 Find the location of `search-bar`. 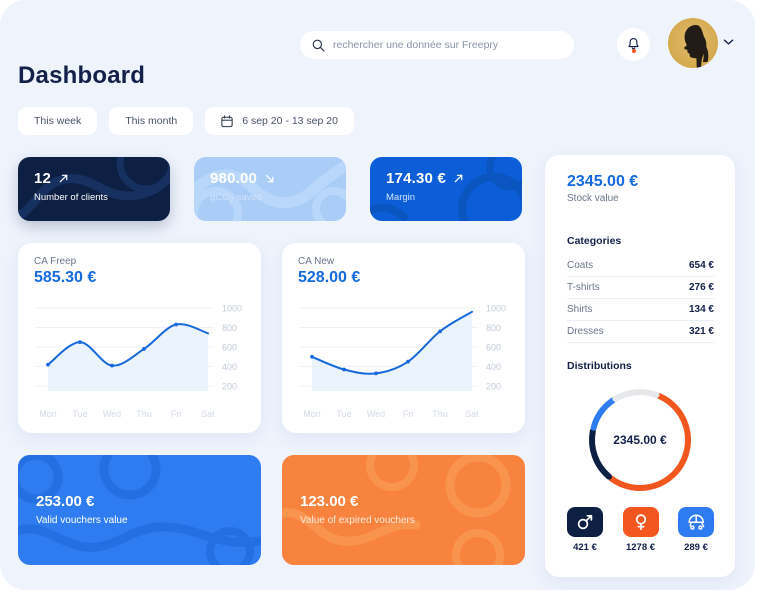

search-bar is located at coordinates (437, 45).